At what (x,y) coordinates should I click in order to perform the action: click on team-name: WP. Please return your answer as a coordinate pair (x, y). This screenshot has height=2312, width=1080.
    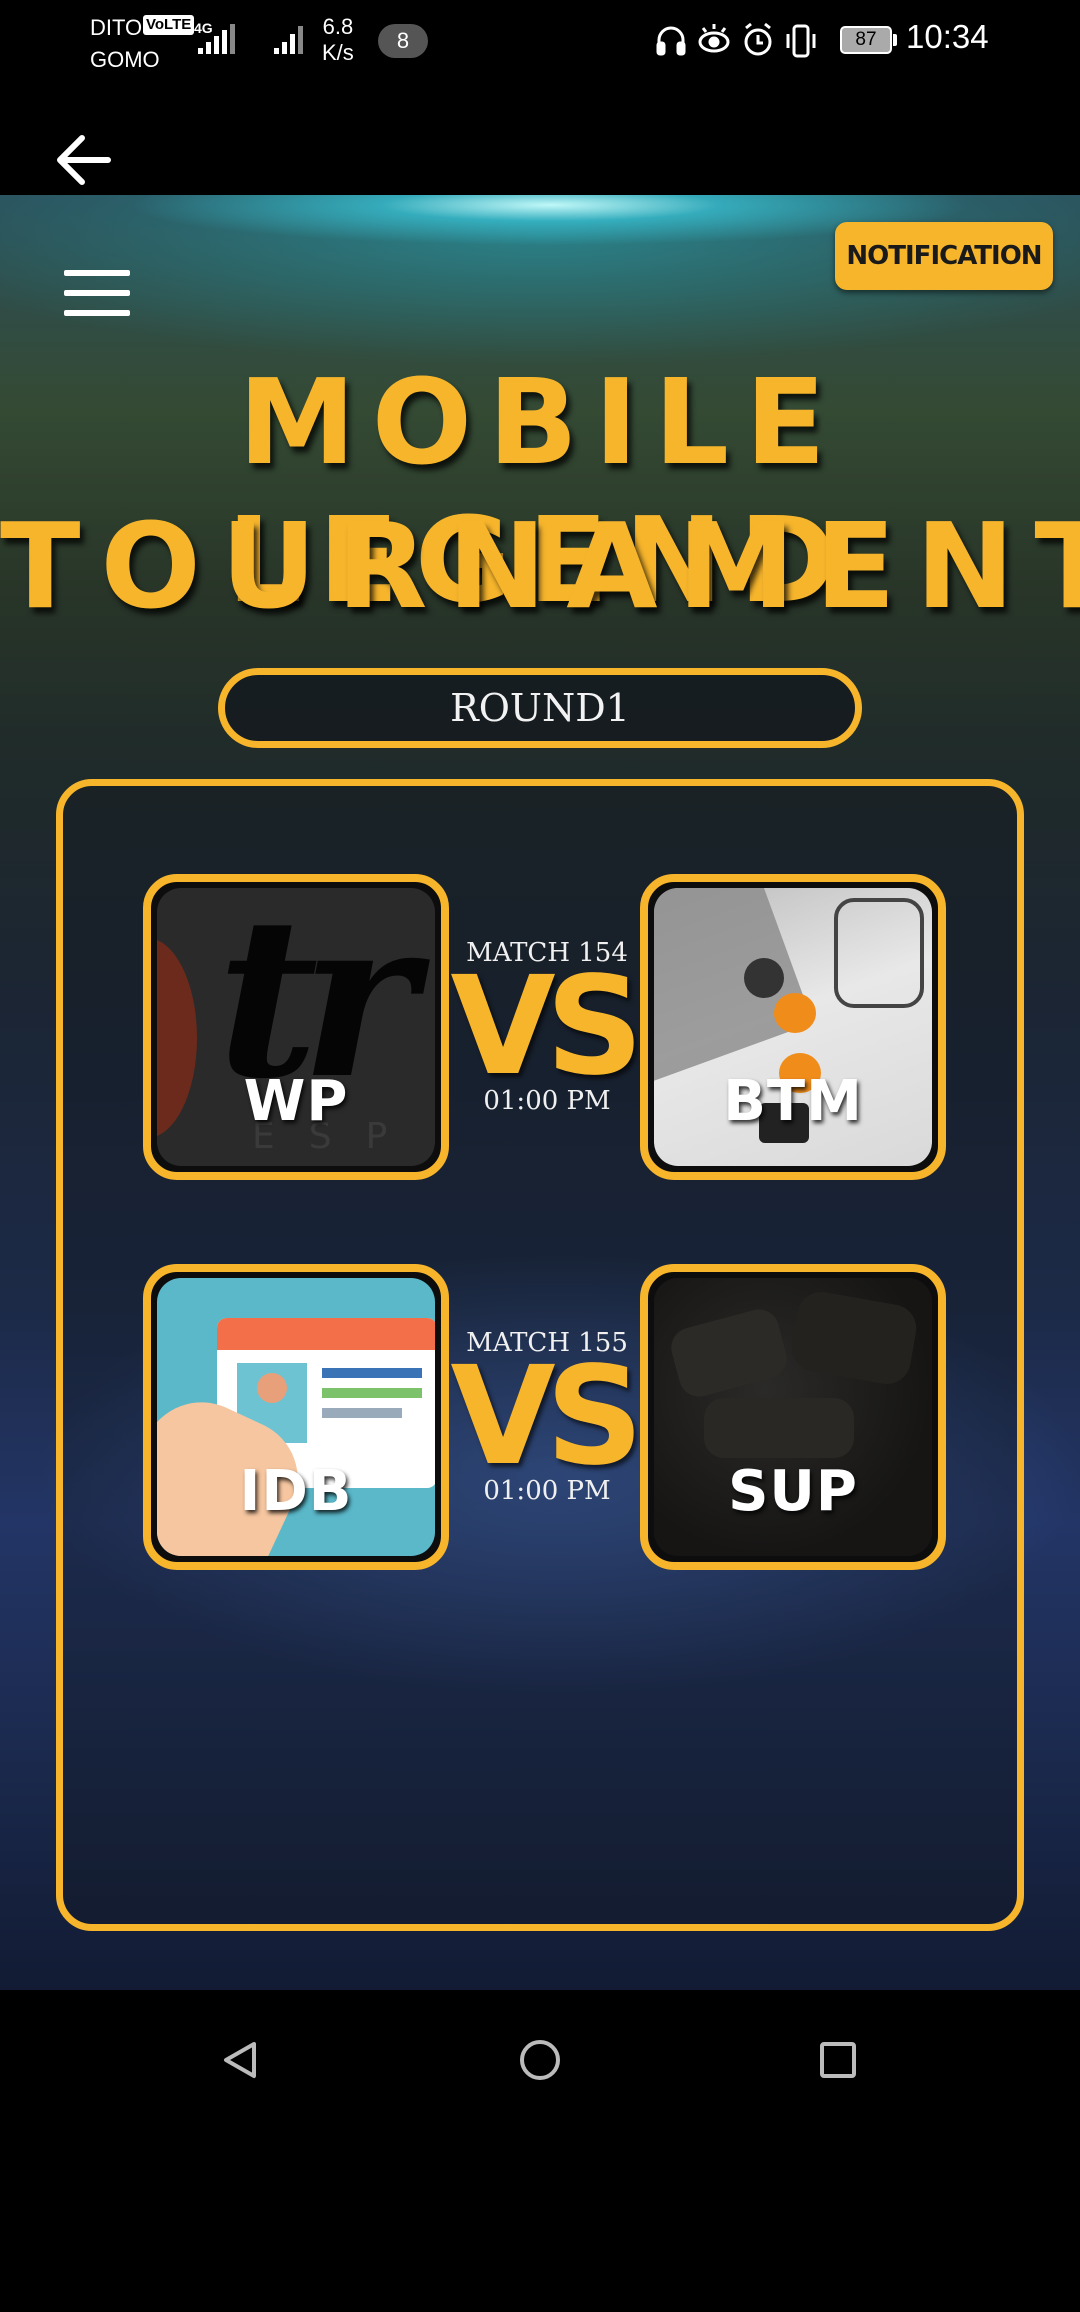
    Looking at the image, I should click on (296, 1101).